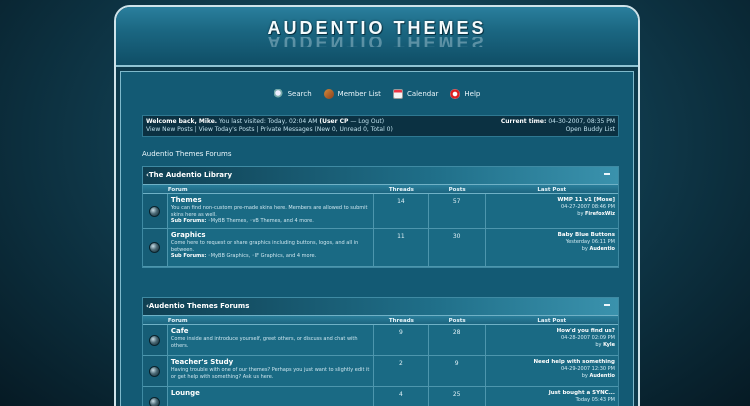 The image size is (750, 406). I want to click on category-title: ‹The Audentio Library, so click(189, 175).